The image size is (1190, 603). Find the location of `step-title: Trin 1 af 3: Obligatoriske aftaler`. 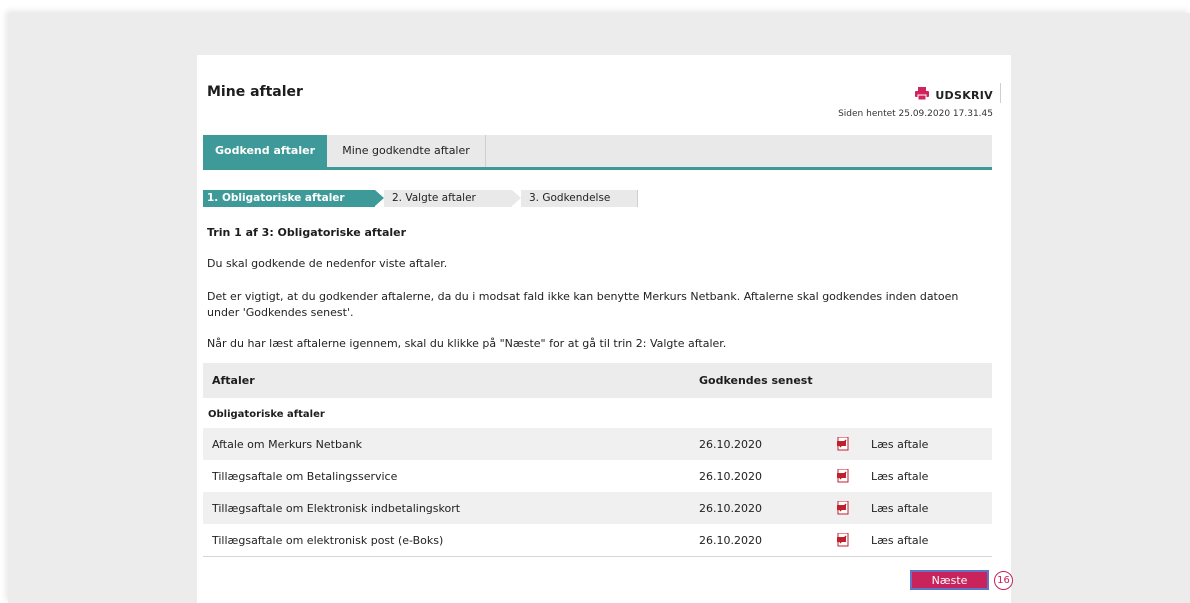

step-title: Trin 1 af 3: Obligatoriske aftaler is located at coordinates (307, 232).